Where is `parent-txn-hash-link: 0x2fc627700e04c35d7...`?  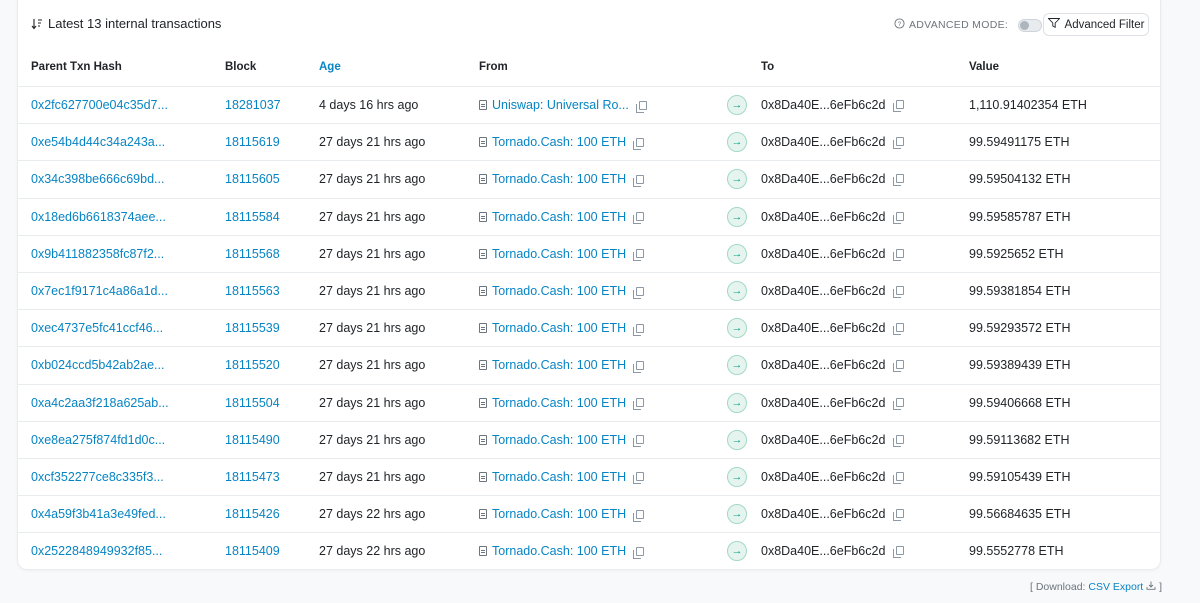 parent-txn-hash-link: 0x2fc627700e04c35d7... is located at coordinates (99, 105).